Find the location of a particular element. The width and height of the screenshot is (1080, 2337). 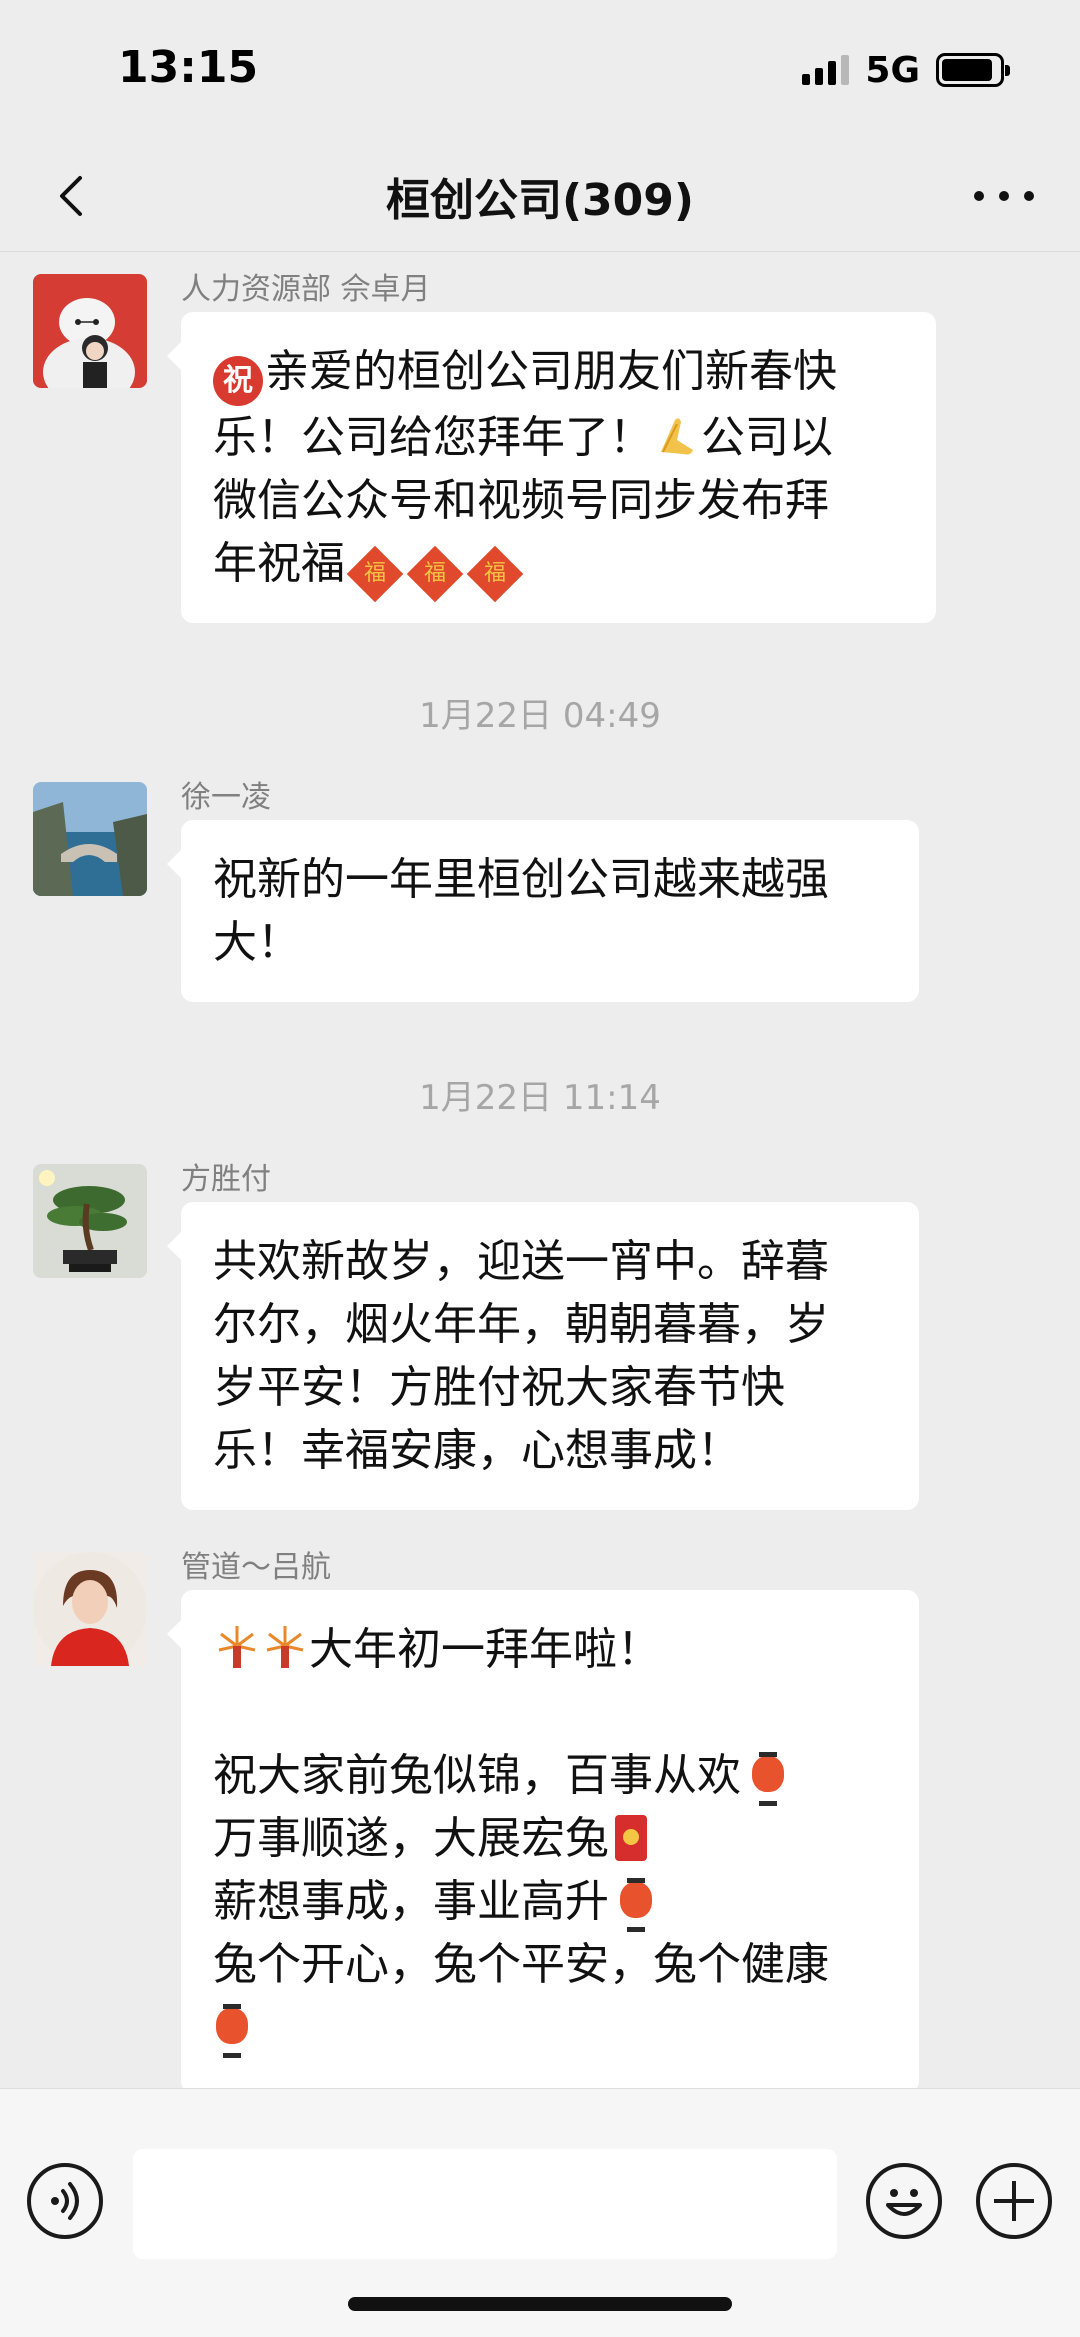

plus-icon is located at coordinates (1014, 2201).